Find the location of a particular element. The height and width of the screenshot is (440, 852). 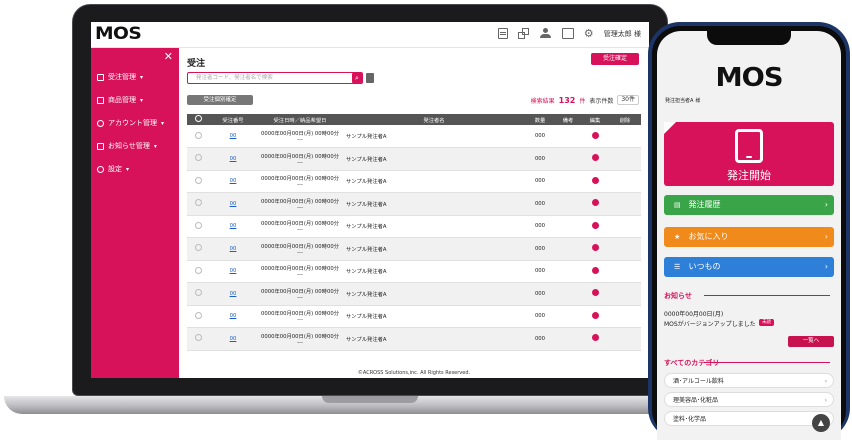

admin-name: 管理太郎 様 is located at coordinates (622, 34).